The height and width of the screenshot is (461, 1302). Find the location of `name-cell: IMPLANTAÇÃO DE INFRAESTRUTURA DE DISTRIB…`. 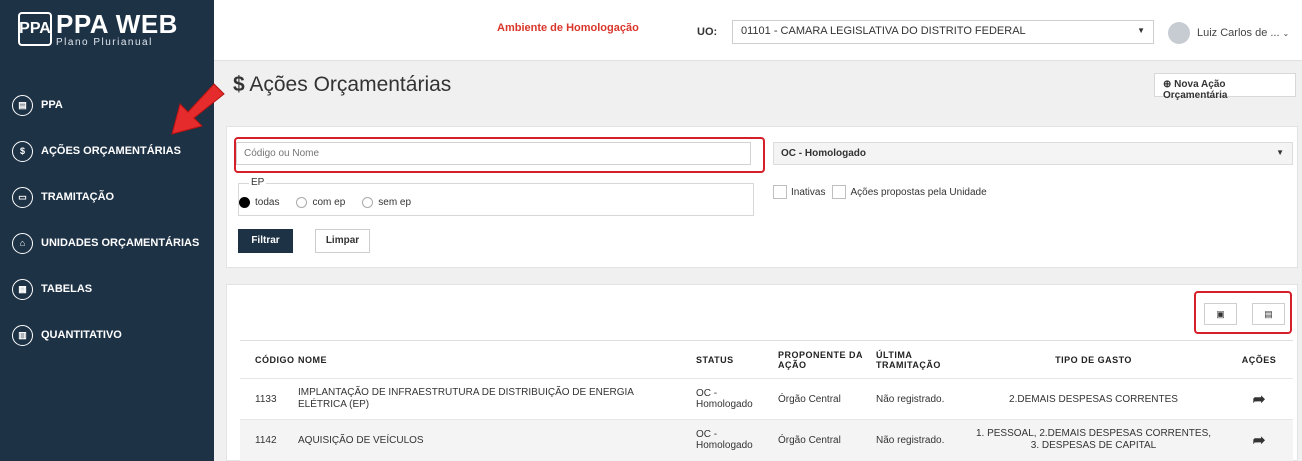

name-cell: IMPLANTAÇÃO DE INFRAESTRUTURA DE DISTRIB… is located at coordinates (497, 399).